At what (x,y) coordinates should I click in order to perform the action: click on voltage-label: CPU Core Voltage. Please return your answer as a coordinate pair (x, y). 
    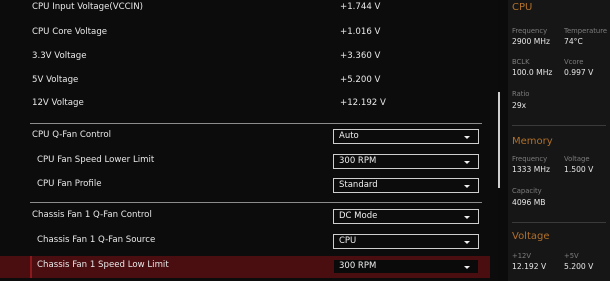
    Looking at the image, I should click on (70, 32).